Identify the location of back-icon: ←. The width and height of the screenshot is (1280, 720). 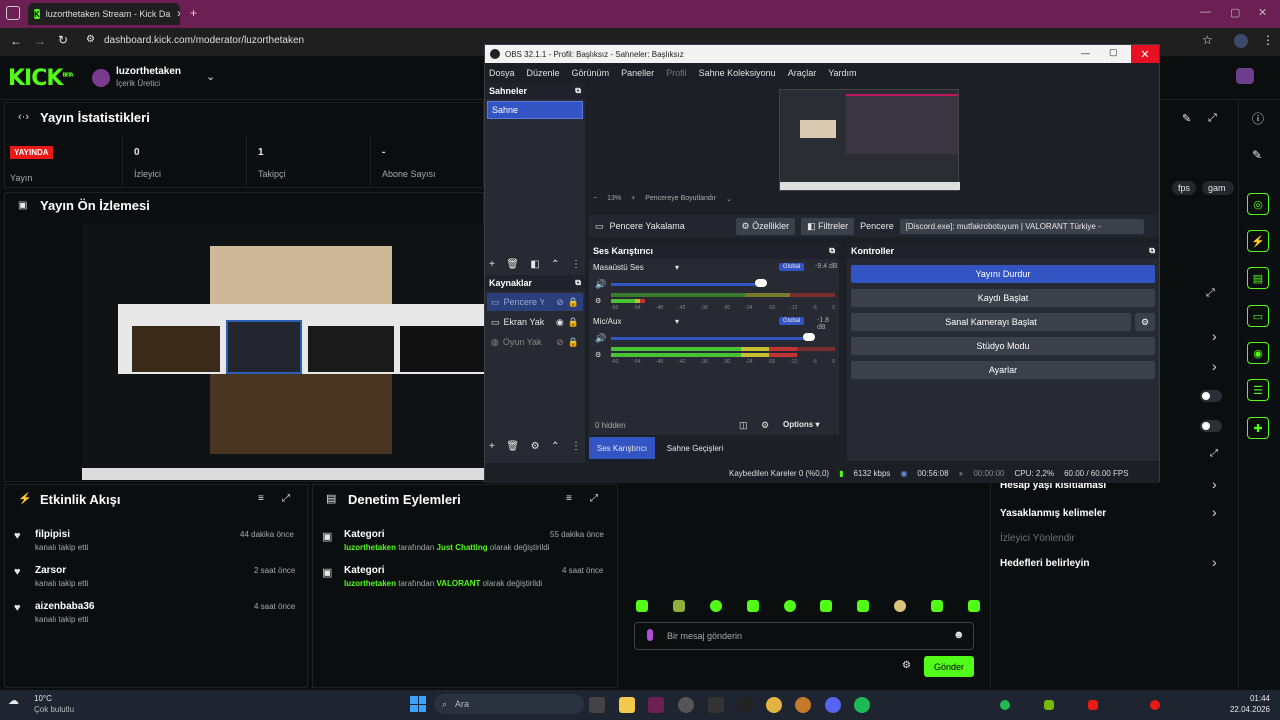
(16, 41).